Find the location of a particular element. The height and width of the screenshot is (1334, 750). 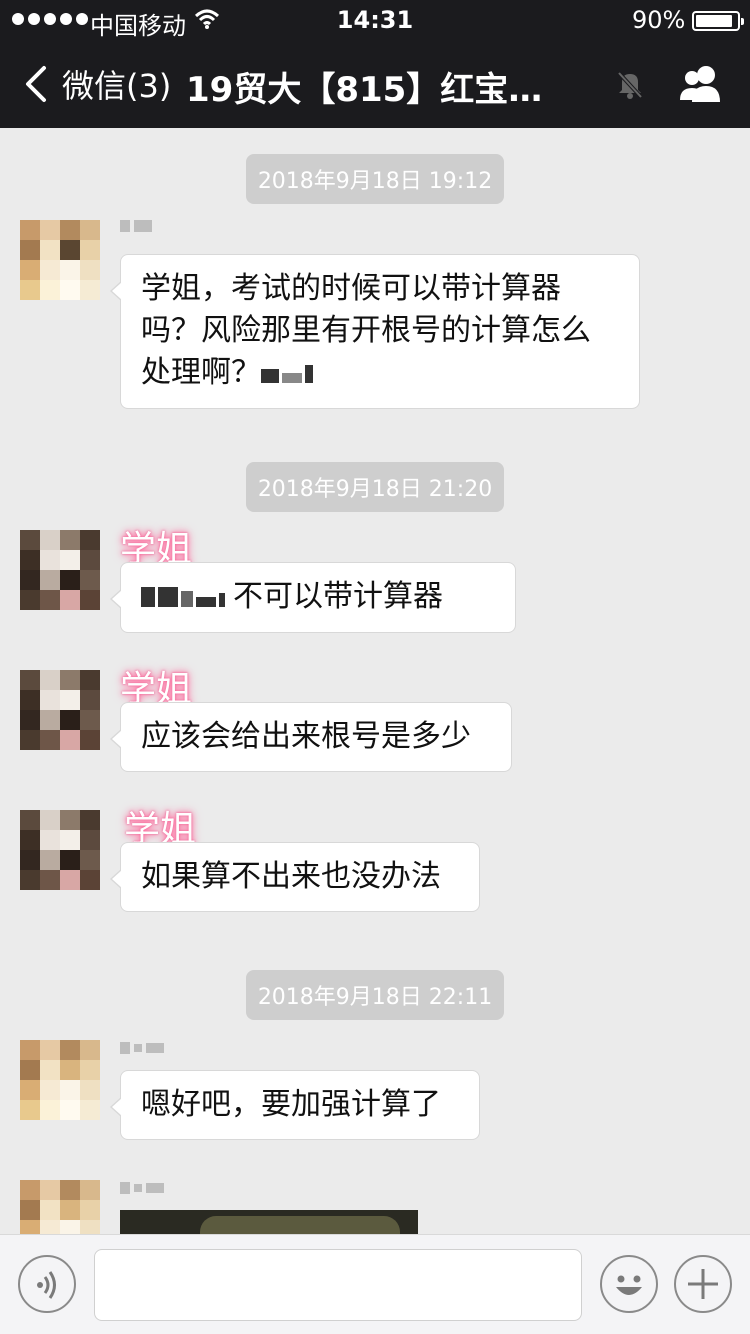

message-bubble: 不可以带计算器 is located at coordinates (313, 597).